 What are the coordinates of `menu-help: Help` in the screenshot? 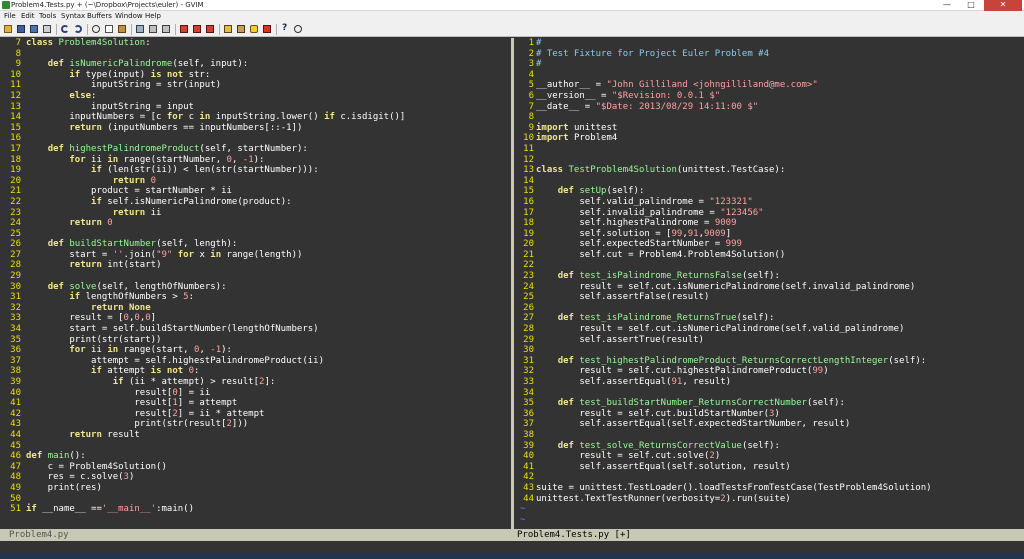 It's located at (153, 16).